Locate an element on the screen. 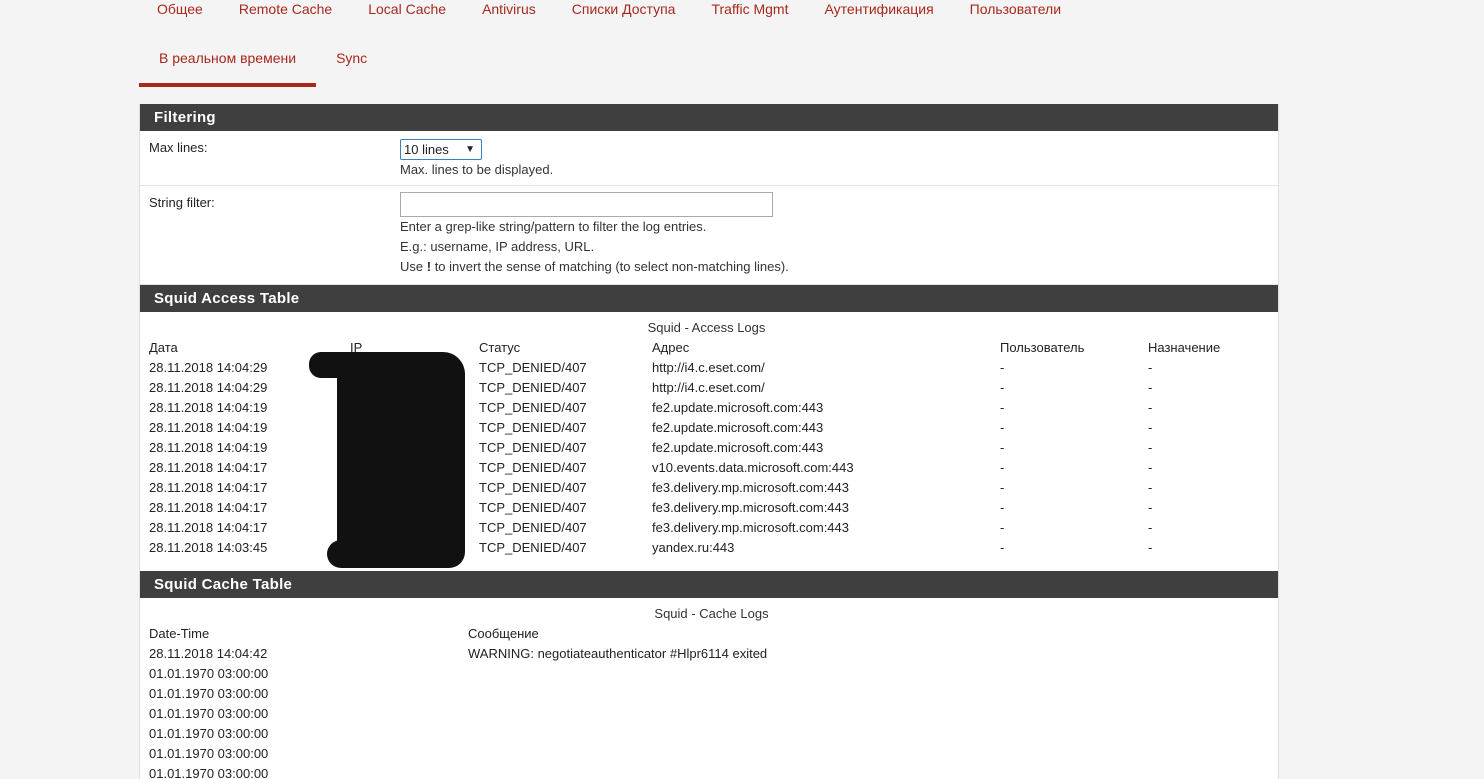 This screenshot has width=1484, height=779. col-destination: Назначение is located at coordinates (1184, 347).